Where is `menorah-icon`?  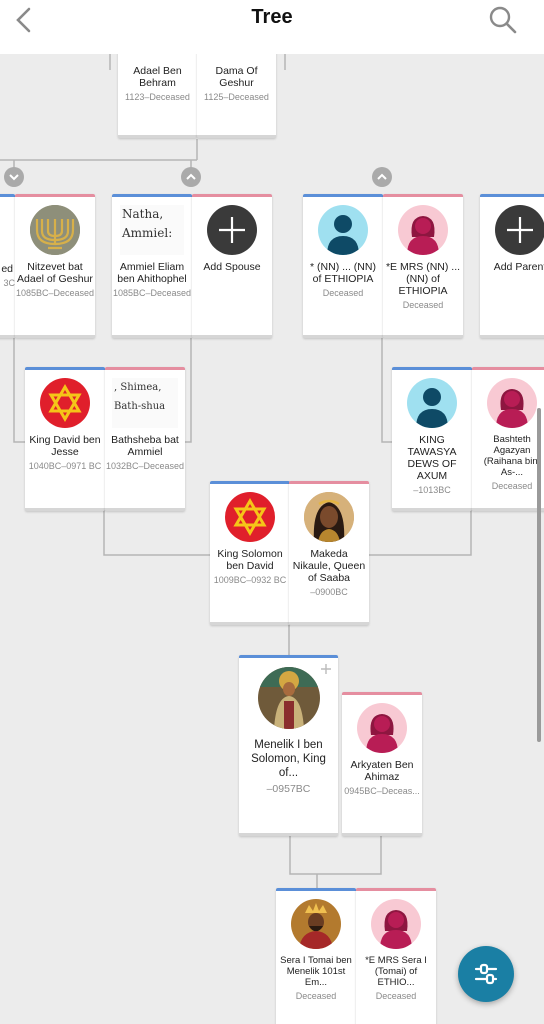
menorah-icon is located at coordinates (55, 230).